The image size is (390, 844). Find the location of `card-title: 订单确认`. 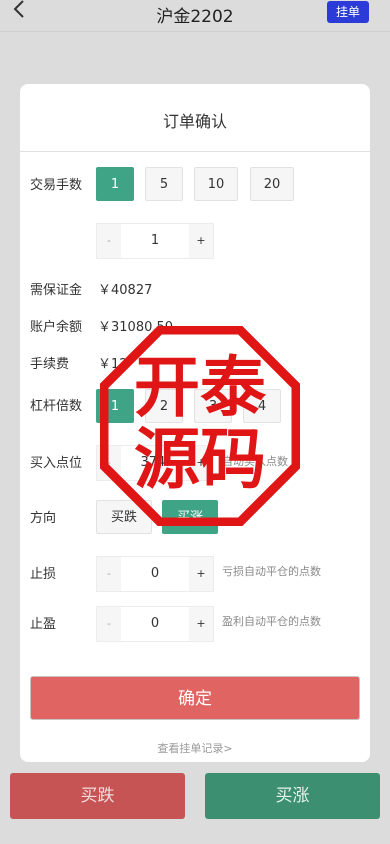

card-title: 订单确认 is located at coordinates (194, 121).